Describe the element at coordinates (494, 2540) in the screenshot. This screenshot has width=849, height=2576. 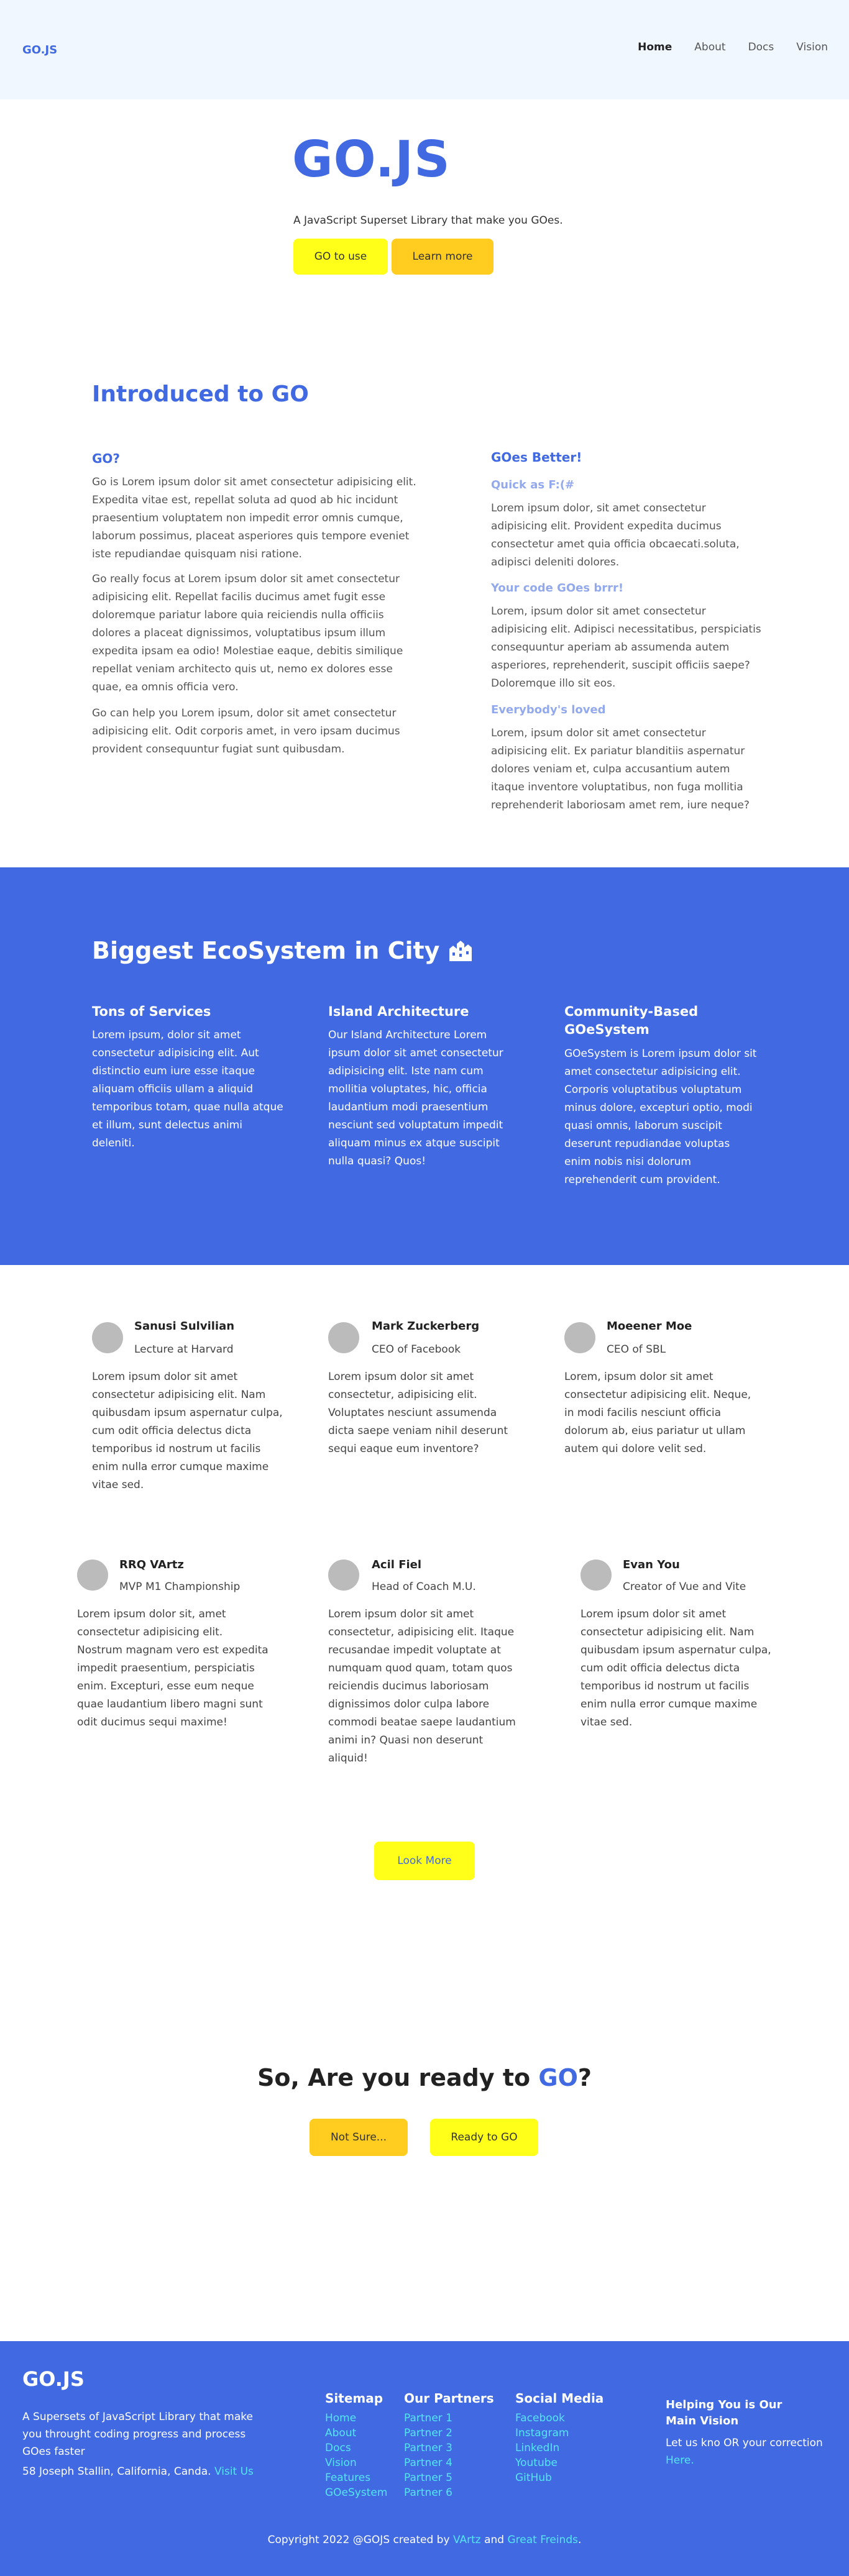
I see `copyright-and: and` at that location.